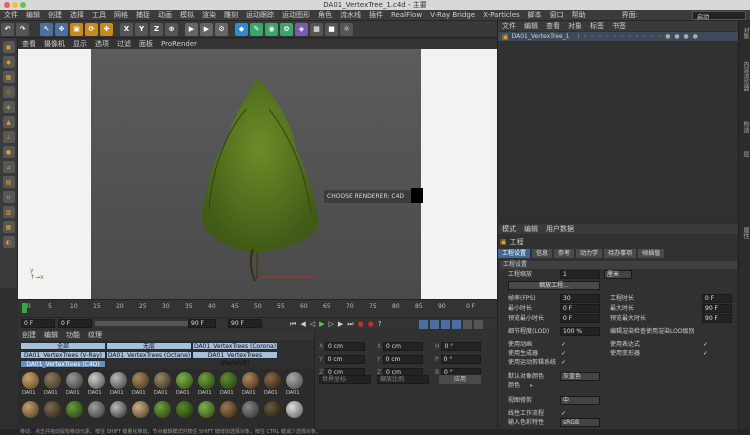 The image size is (750, 435). I want to click on tab-todo: 待办事项, so click(620, 253).